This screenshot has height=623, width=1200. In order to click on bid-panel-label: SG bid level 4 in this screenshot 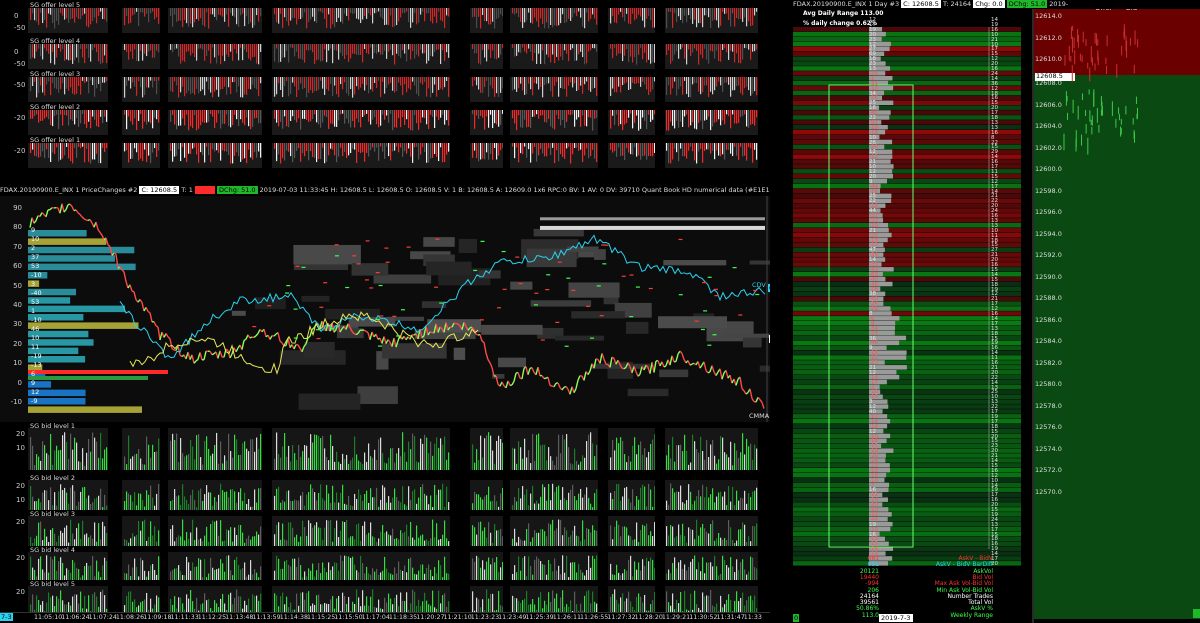, I will do `click(53, 550)`.